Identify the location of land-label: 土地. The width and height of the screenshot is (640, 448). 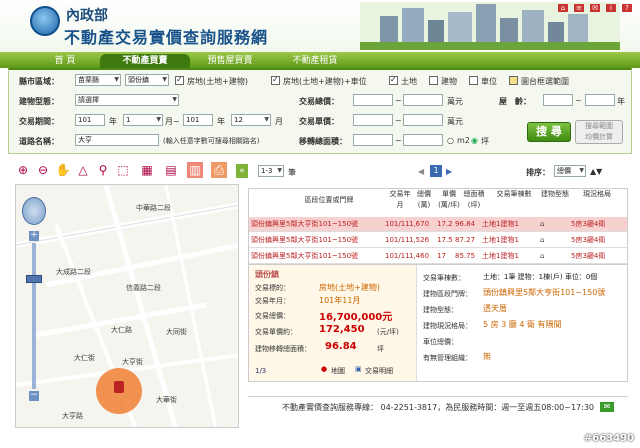
(409, 81).